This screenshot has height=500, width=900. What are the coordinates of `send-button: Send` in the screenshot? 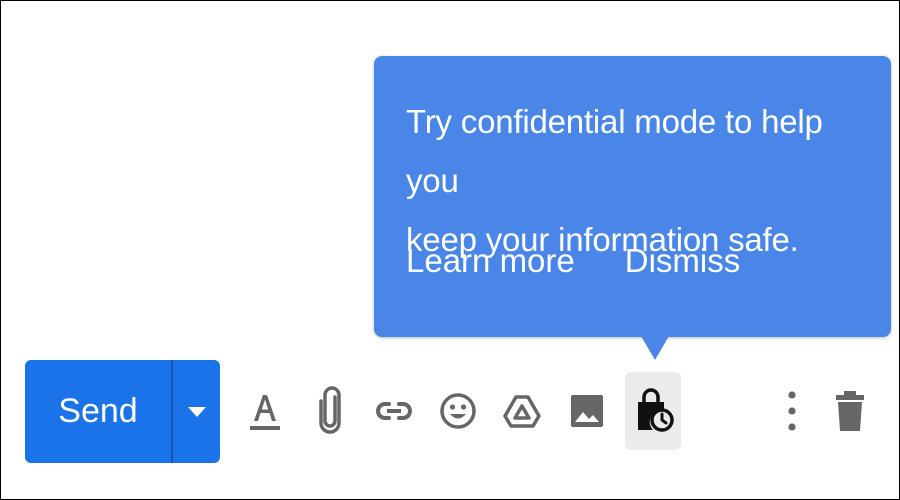 It's located at (98, 411).